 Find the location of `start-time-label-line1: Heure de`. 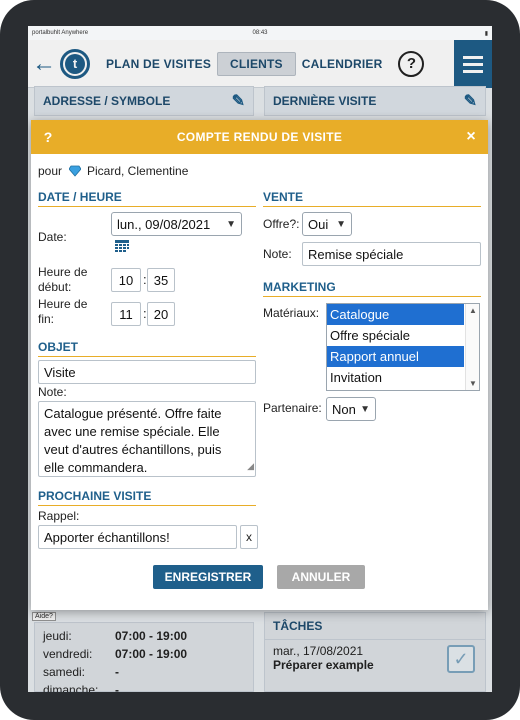

start-time-label-line1: Heure de is located at coordinates (63, 272).